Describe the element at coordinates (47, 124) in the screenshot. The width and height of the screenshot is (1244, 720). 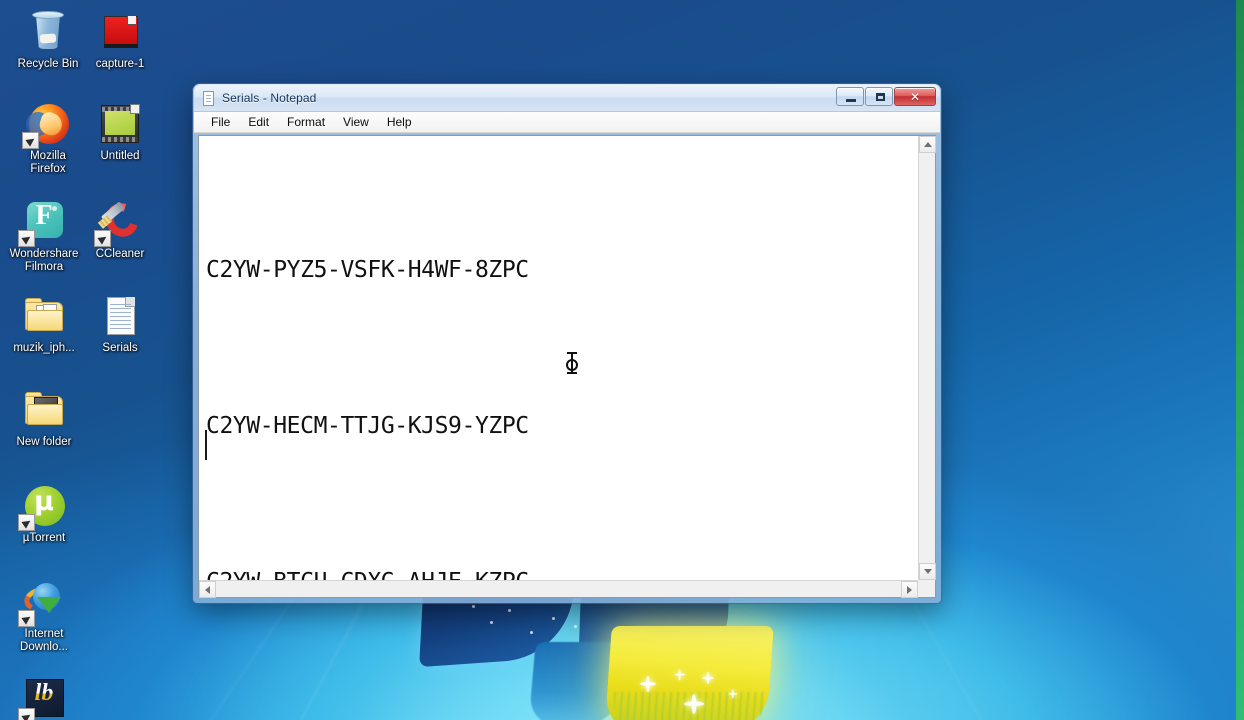
I see `firefox-icon` at that location.